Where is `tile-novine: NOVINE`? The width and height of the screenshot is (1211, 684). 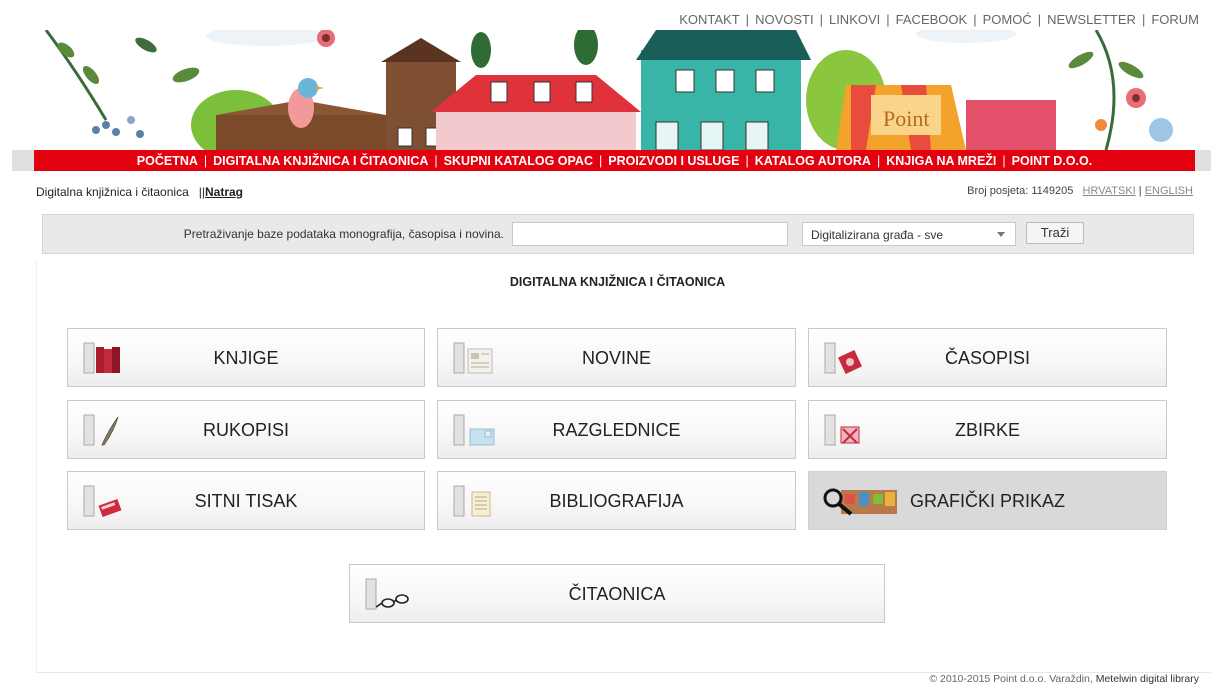
tile-novine: NOVINE is located at coordinates (616, 357).